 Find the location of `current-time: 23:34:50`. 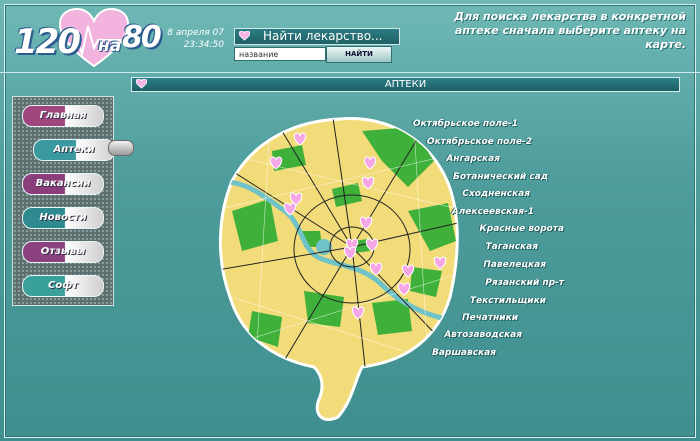

current-time: 23:34:50 is located at coordinates (203, 45).